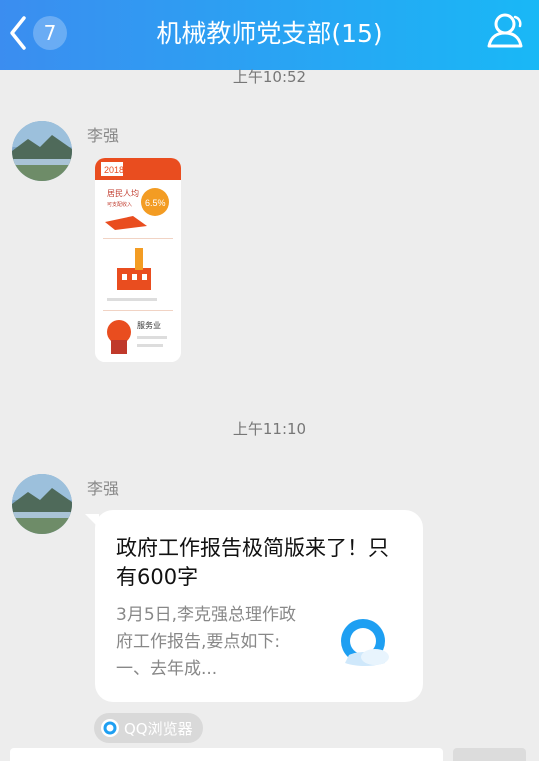  What do you see at coordinates (18, 33) in the screenshot?
I see `back-chevron-icon` at bounding box center [18, 33].